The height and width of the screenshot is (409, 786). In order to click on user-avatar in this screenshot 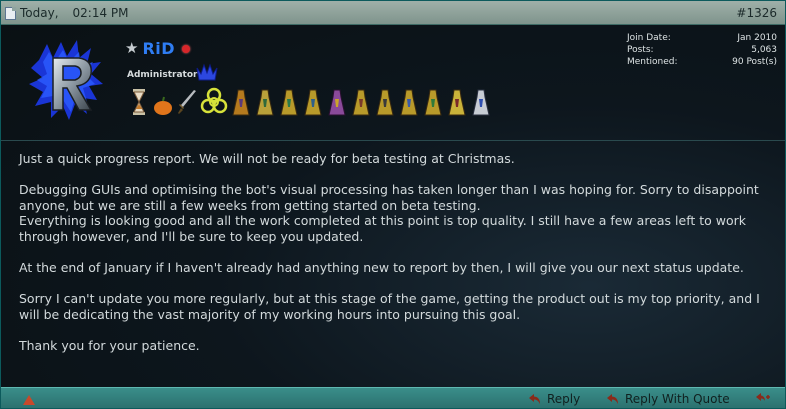, I will do `click(69, 81)`.